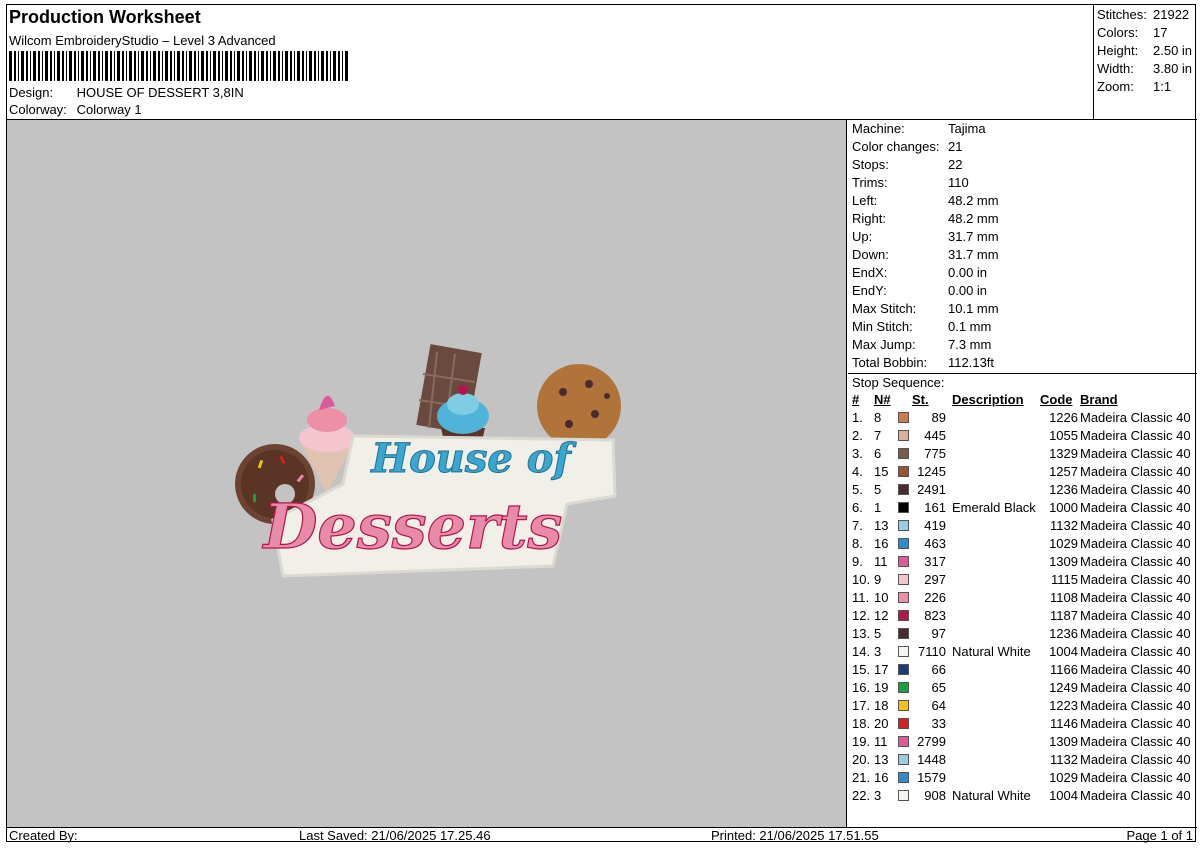 This screenshot has height=848, width=1200. What do you see at coordinates (1022, 580) in the screenshot?
I see `table-row: 10. 9 297 1115 Madeira Classic 40` at bounding box center [1022, 580].